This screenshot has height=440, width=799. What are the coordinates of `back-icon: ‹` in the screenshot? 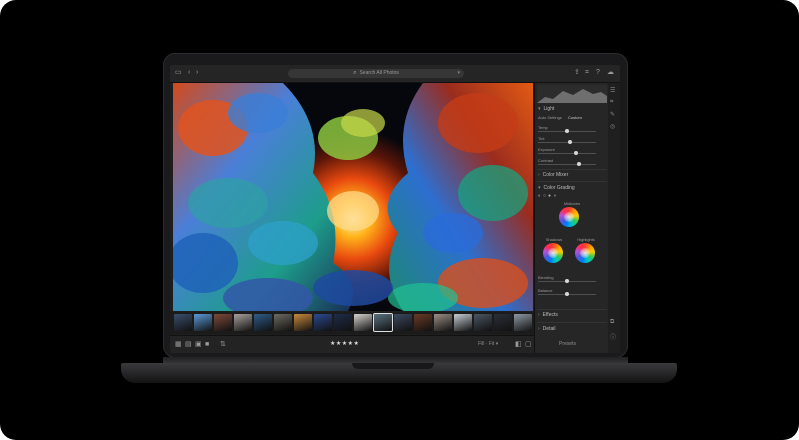 It's located at (189, 73).